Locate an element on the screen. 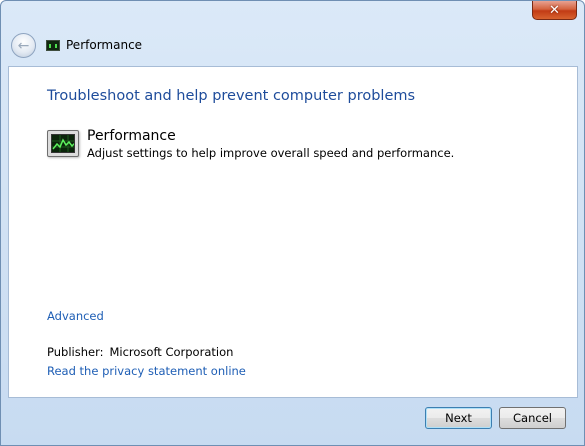 This screenshot has width=585, height=446. publisher-value: Microsoft Corporation is located at coordinates (171, 352).